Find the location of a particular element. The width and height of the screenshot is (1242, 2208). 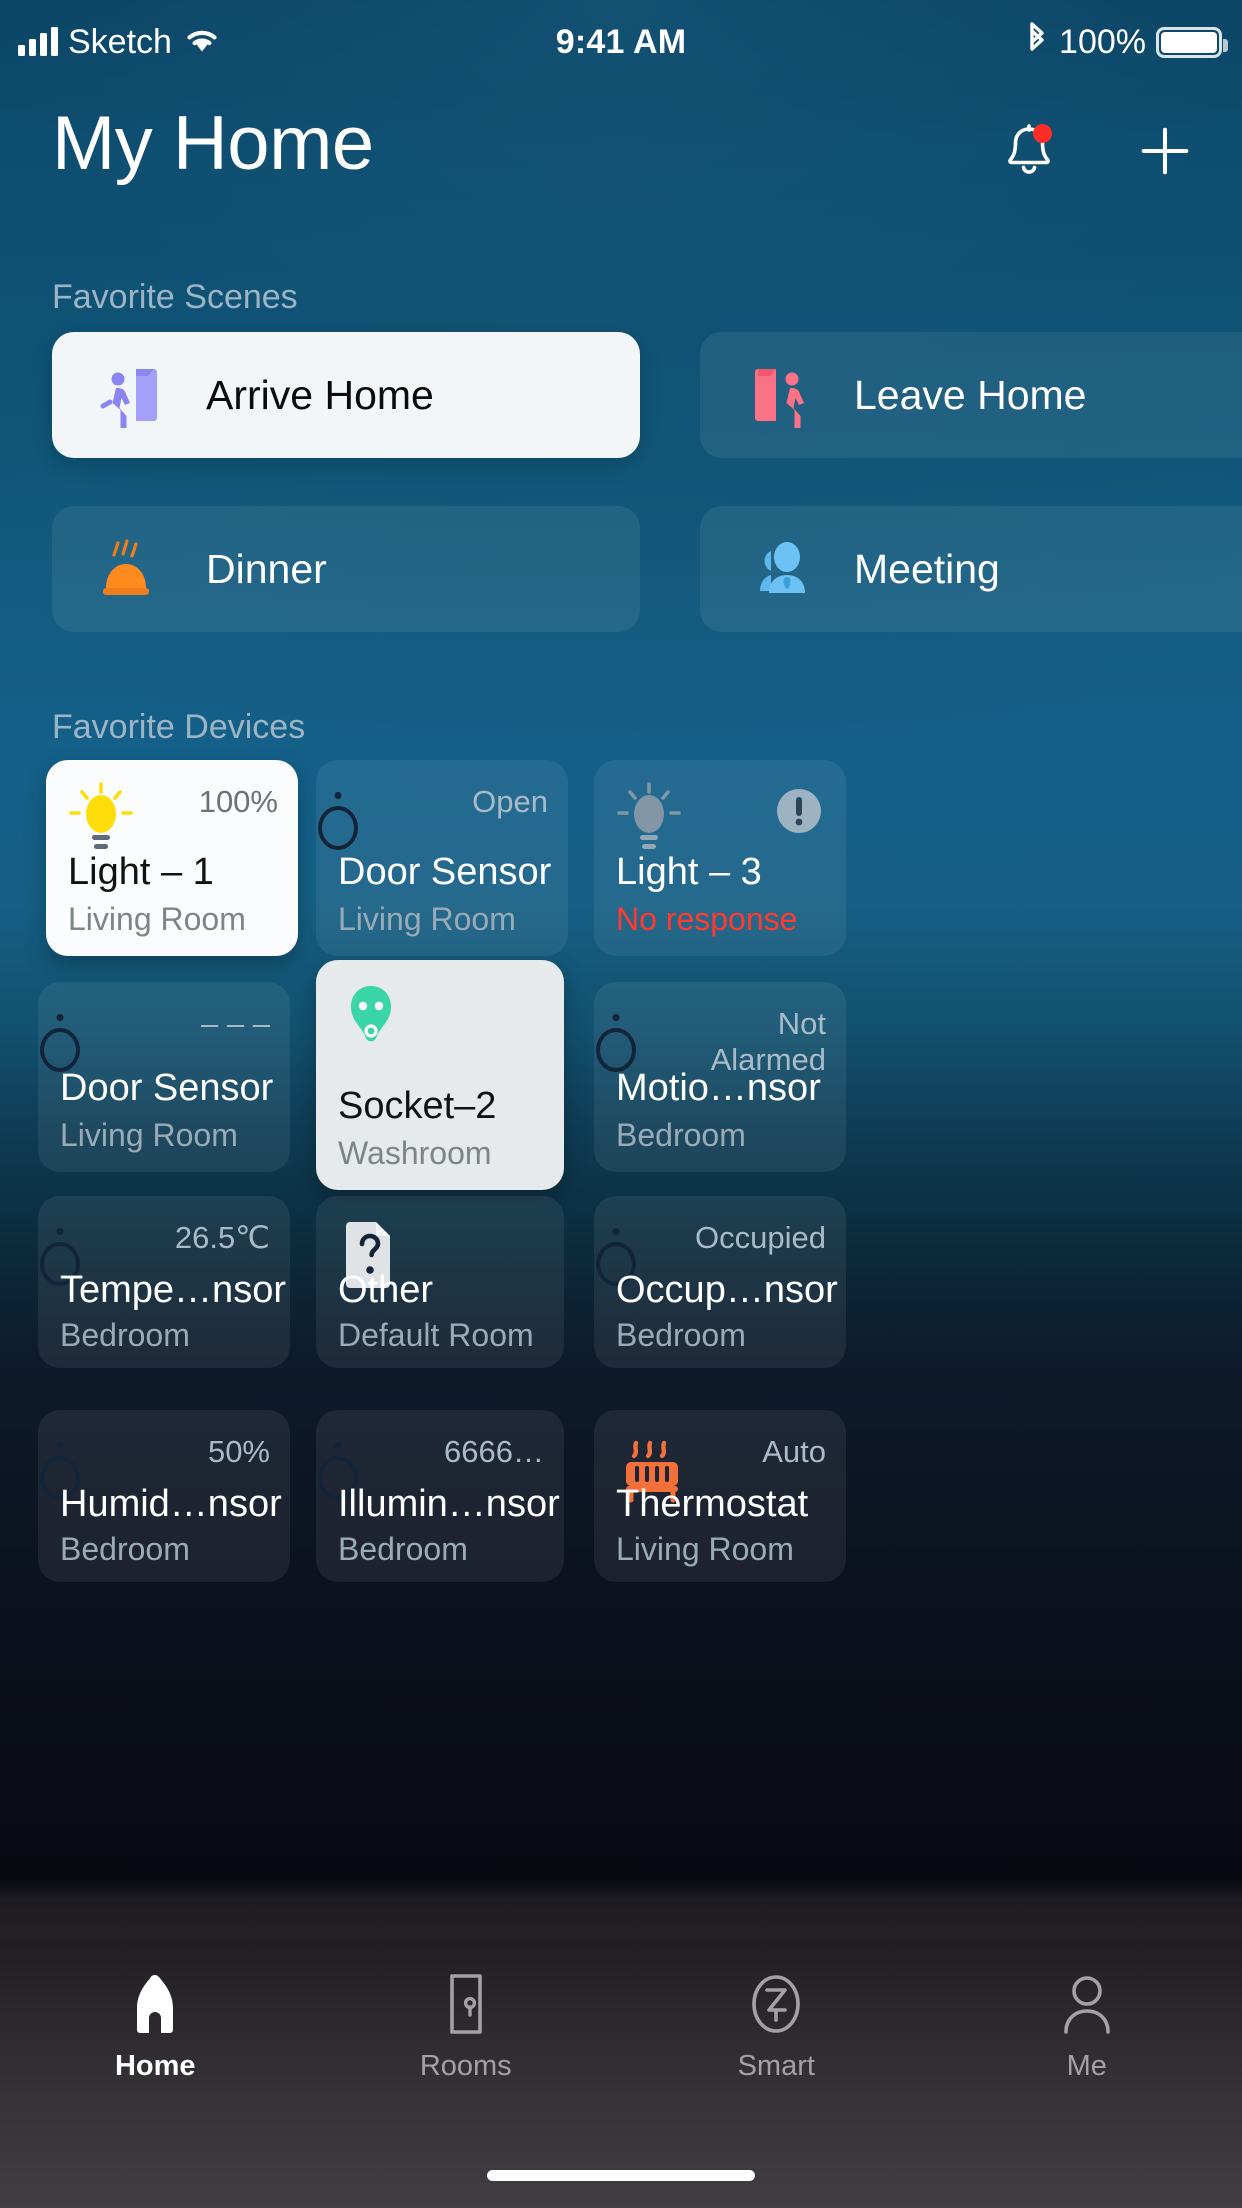

device-card-thermostat: Auto Thermostat Living Room is located at coordinates (720, 1496).